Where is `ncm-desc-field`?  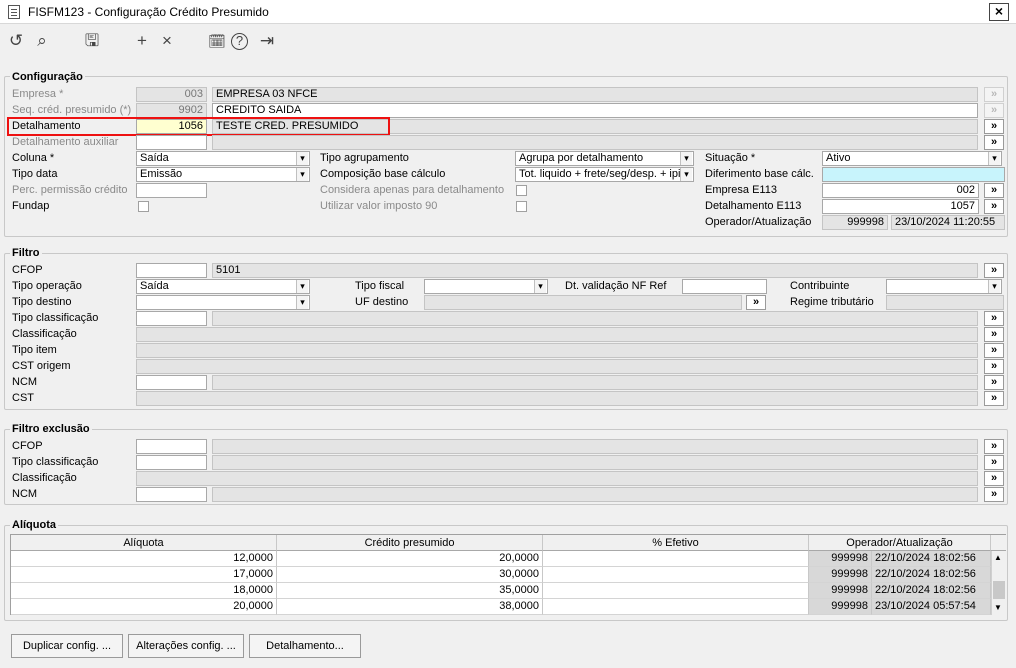 ncm-desc-field is located at coordinates (595, 382).